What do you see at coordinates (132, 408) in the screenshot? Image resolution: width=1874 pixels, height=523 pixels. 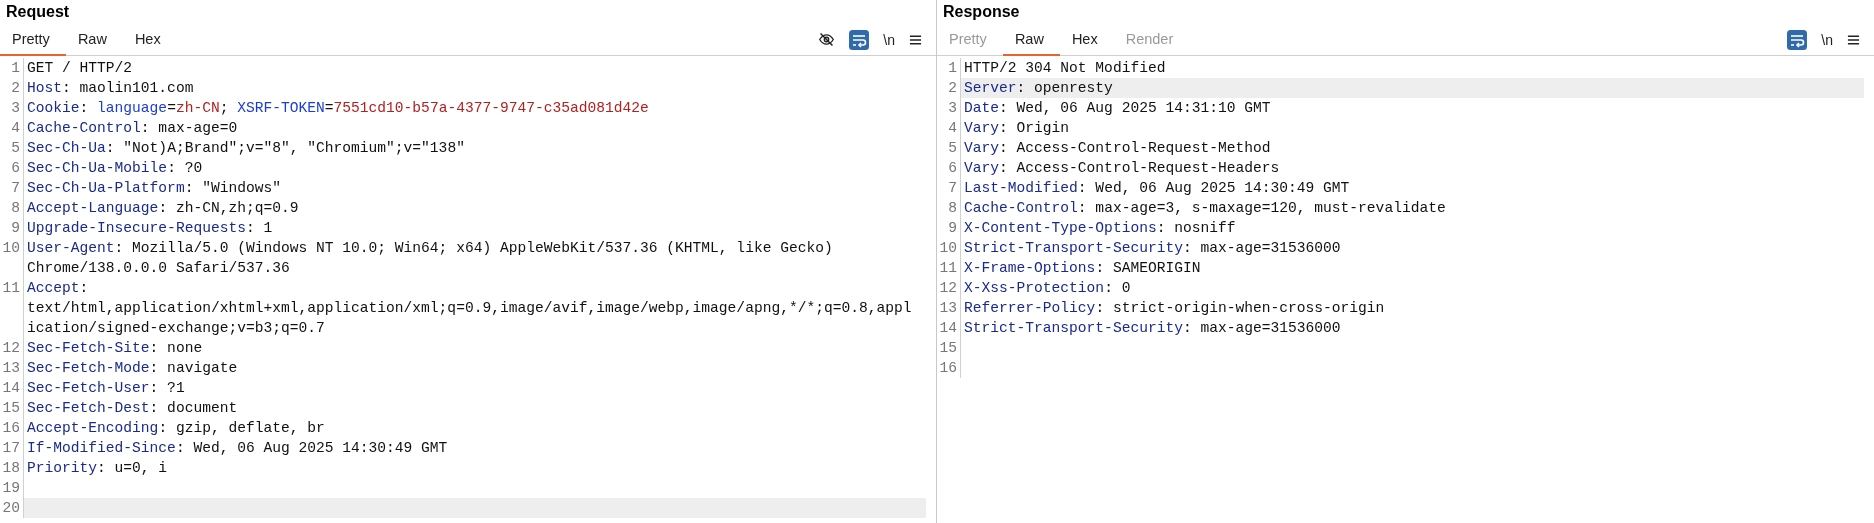 I see `code-line: Sec-Fetch-Dest: document` at bounding box center [132, 408].